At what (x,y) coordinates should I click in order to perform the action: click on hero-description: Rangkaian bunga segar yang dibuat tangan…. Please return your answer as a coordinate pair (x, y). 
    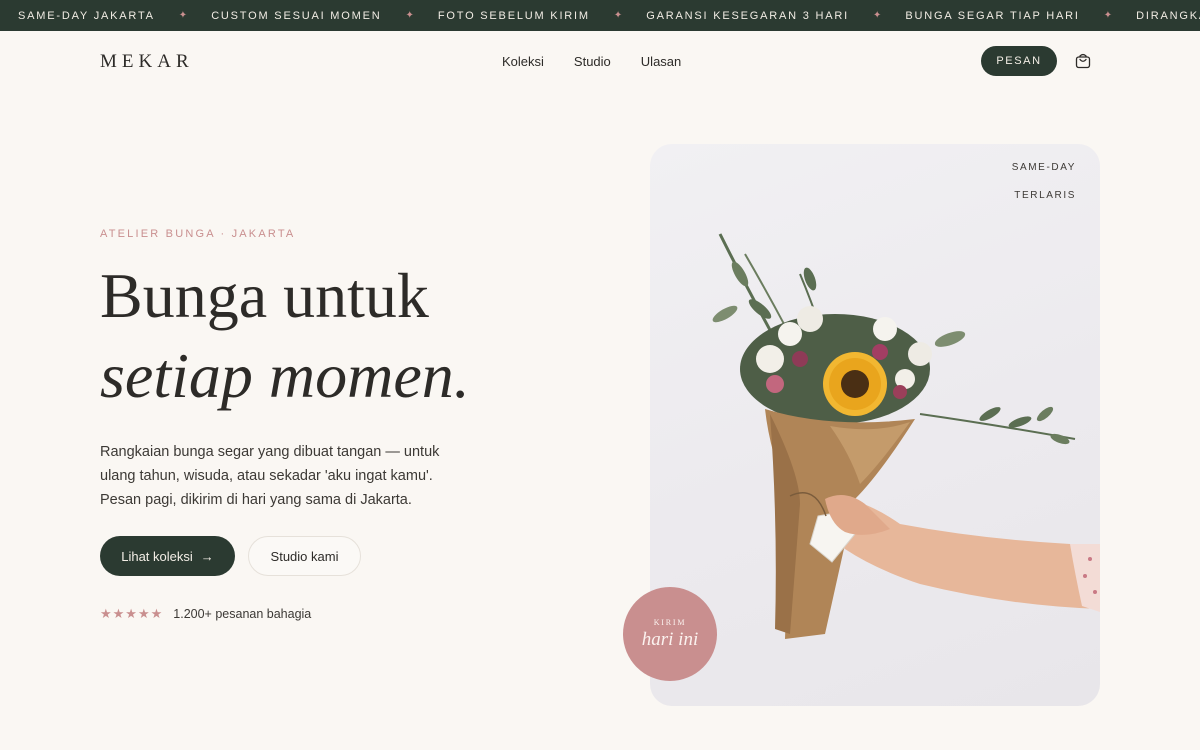
    Looking at the image, I should click on (270, 476).